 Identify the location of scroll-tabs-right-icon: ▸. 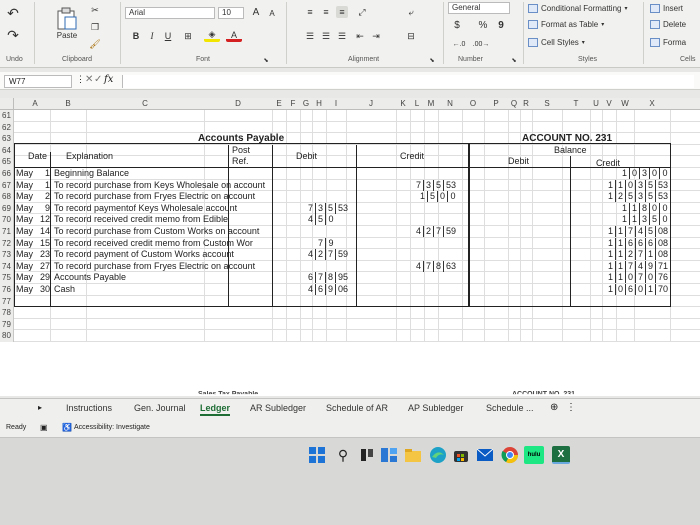
(40, 407).